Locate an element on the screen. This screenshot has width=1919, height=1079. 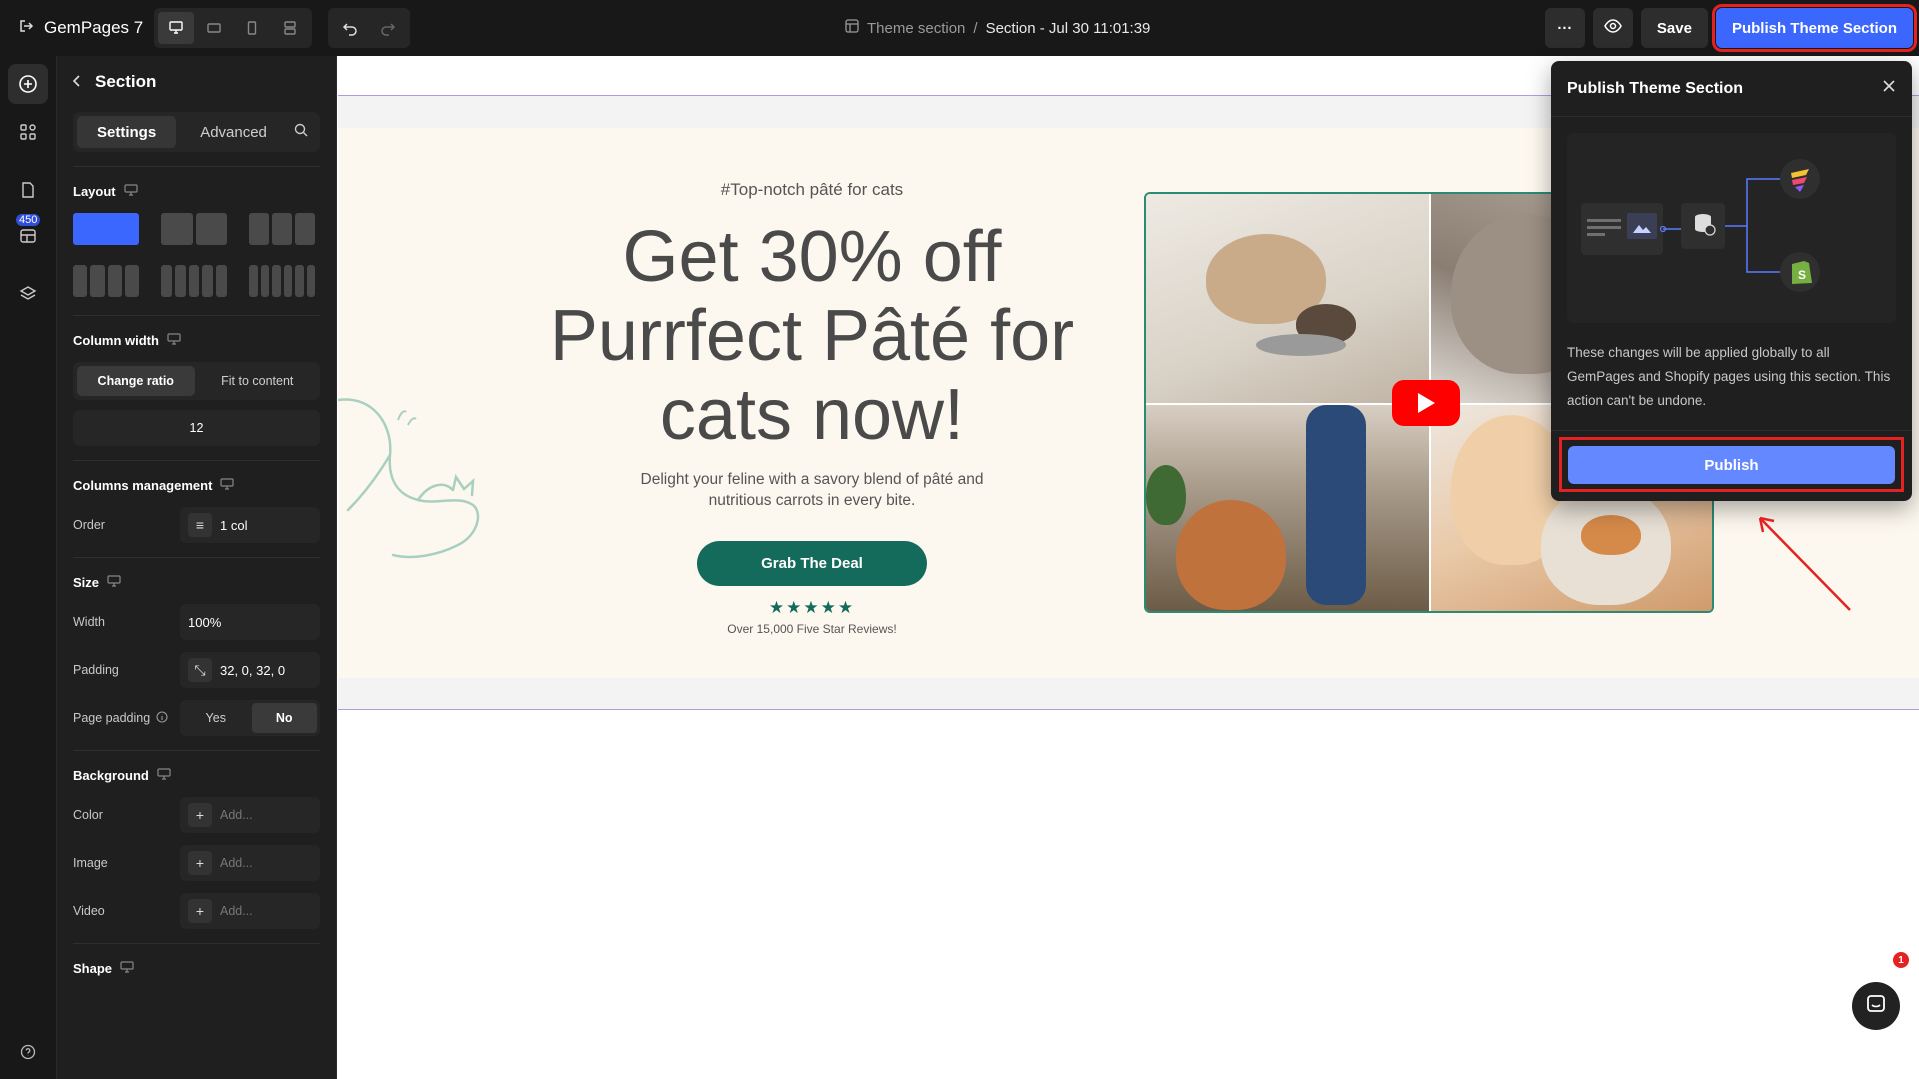
redo-icon is located at coordinates (388, 28).